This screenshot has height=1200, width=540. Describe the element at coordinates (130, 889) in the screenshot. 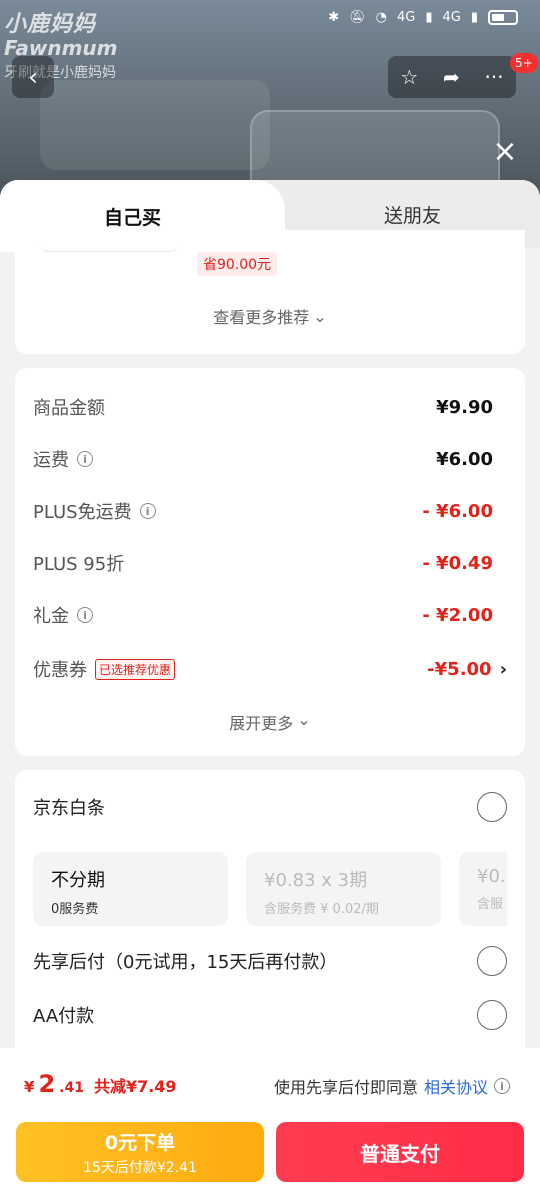

I see `installment-option: 不分期 0服务费` at that location.